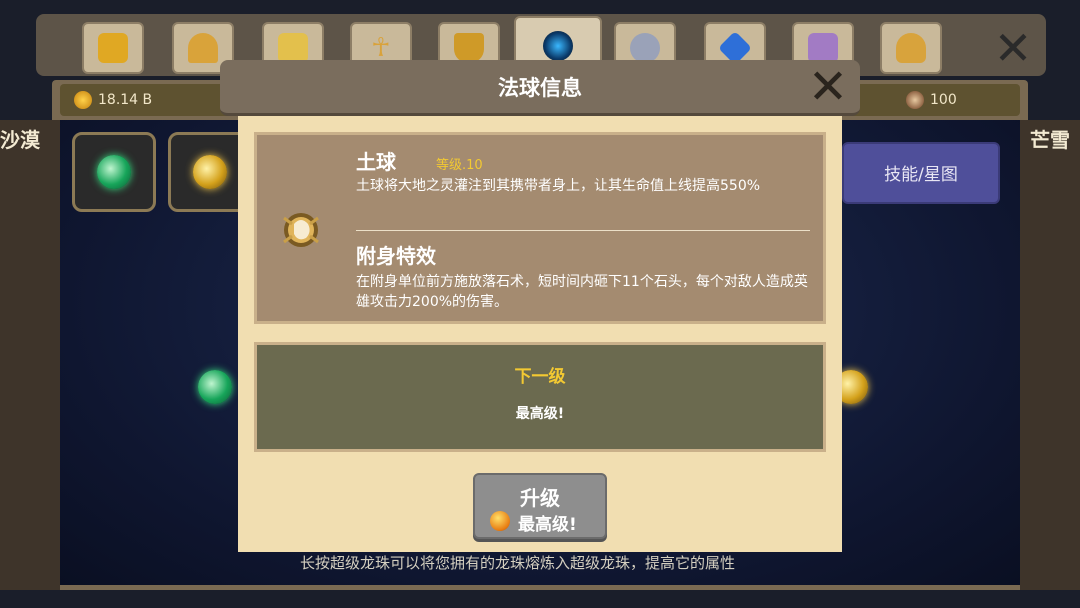 The height and width of the screenshot is (608, 1080). Describe the element at coordinates (558, 186) in the screenshot. I see `orb-description: 土球将大地之灵灌注到其携带者身上，让其生命值上线提高550%` at that location.